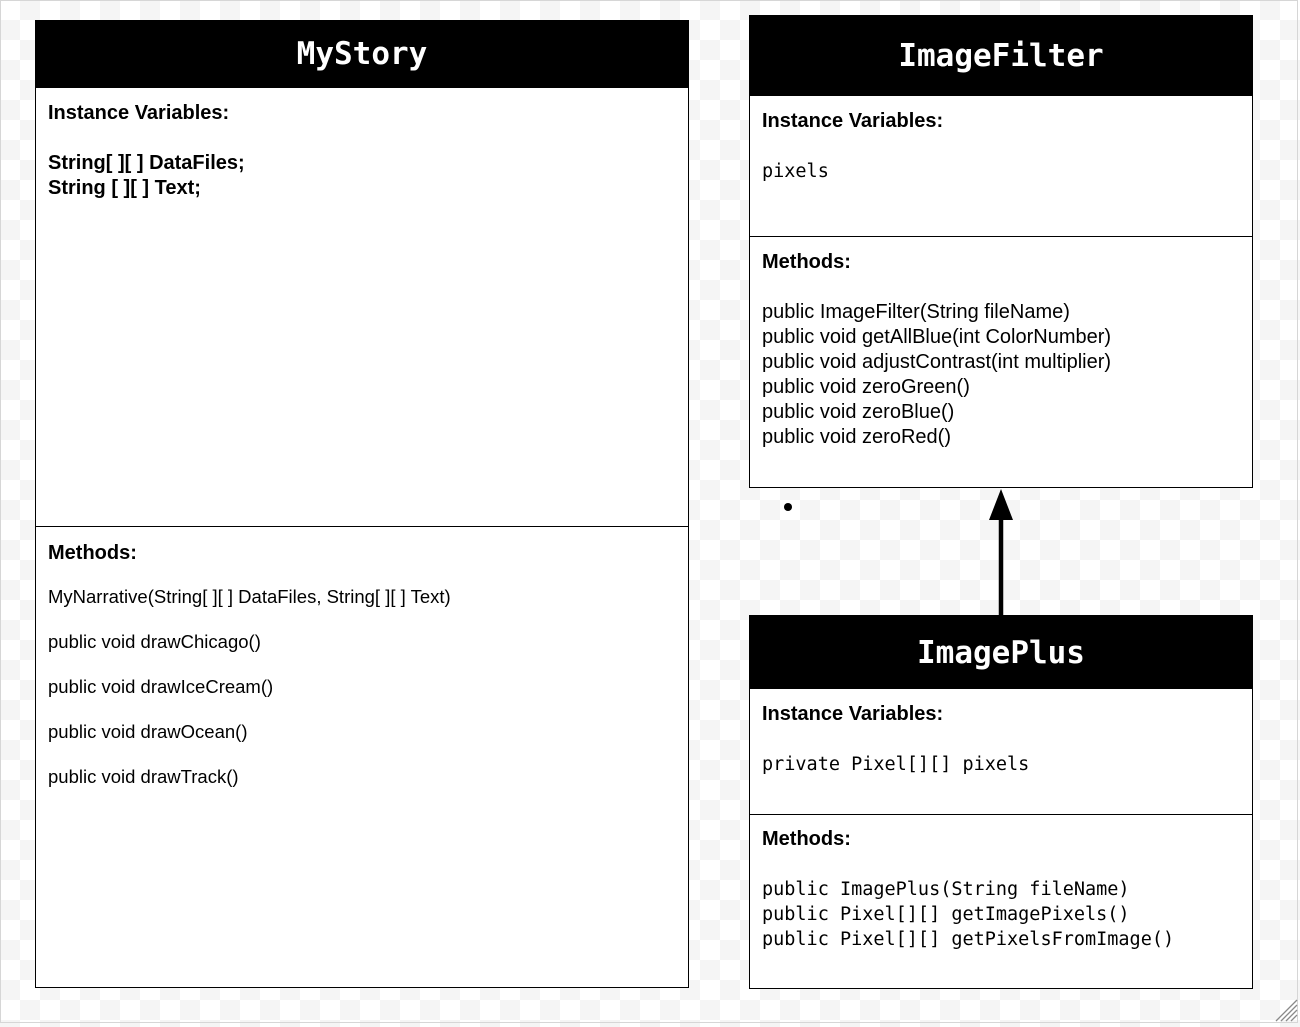 This screenshot has width=1300, height=1027. What do you see at coordinates (362, 54) in the screenshot?
I see `class-name-mystory: MyStory` at bounding box center [362, 54].